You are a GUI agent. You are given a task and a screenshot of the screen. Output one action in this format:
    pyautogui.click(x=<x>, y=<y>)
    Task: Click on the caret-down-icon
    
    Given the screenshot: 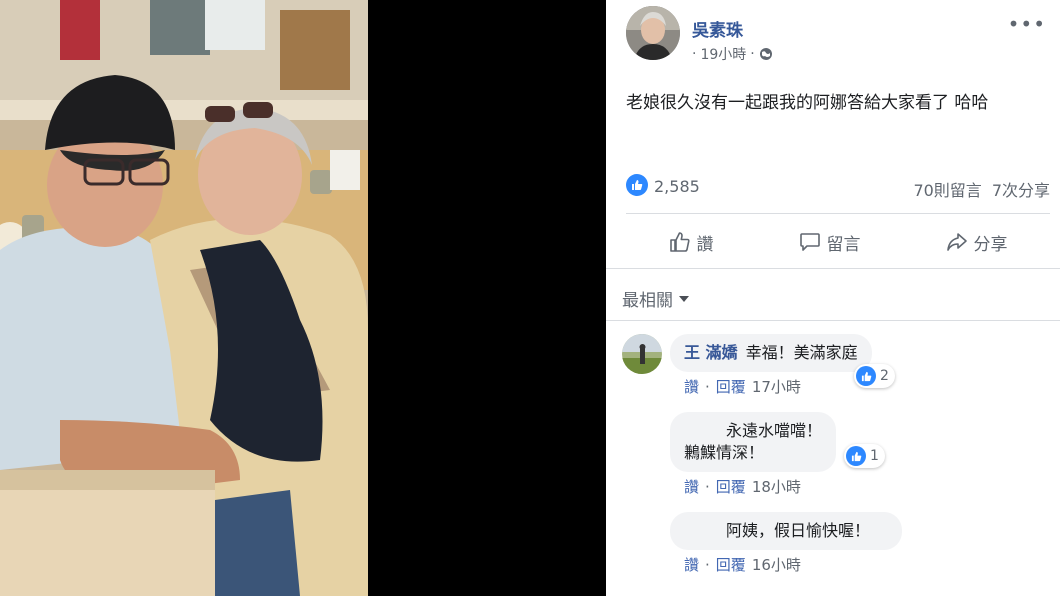 What is the action you would take?
    pyautogui.click(x=684, y=298)
    